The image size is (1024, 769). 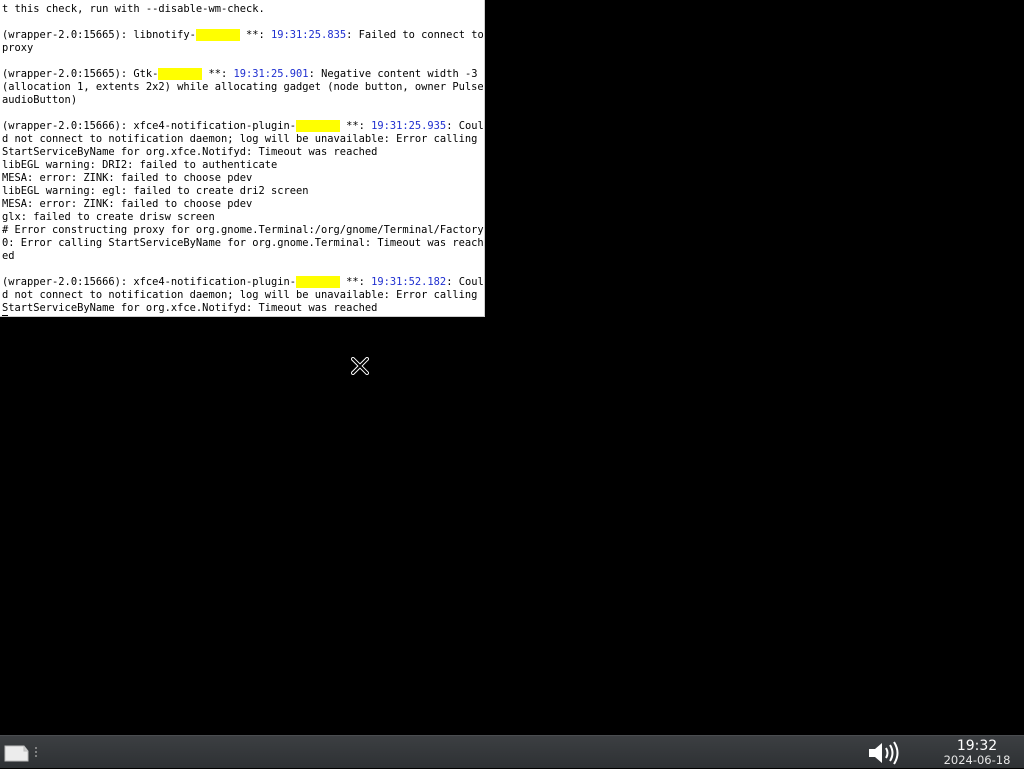 I want to click on clock: 19:32 2024-06-18, so click(x=977, y=753).